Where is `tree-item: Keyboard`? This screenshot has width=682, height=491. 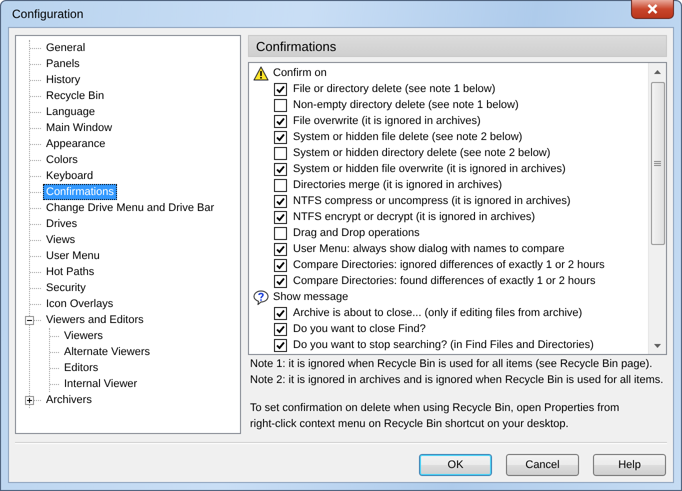 tree-item: Keyboard is located at coordinates (69, 176).